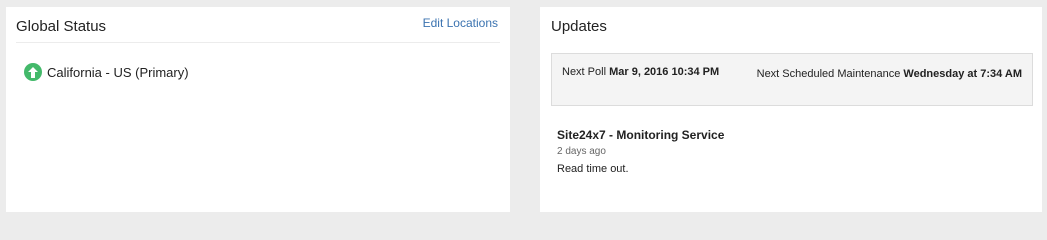 This screenshot has width=1047, height=240. I want to click on arrow-up-icon, so click(33, 72).